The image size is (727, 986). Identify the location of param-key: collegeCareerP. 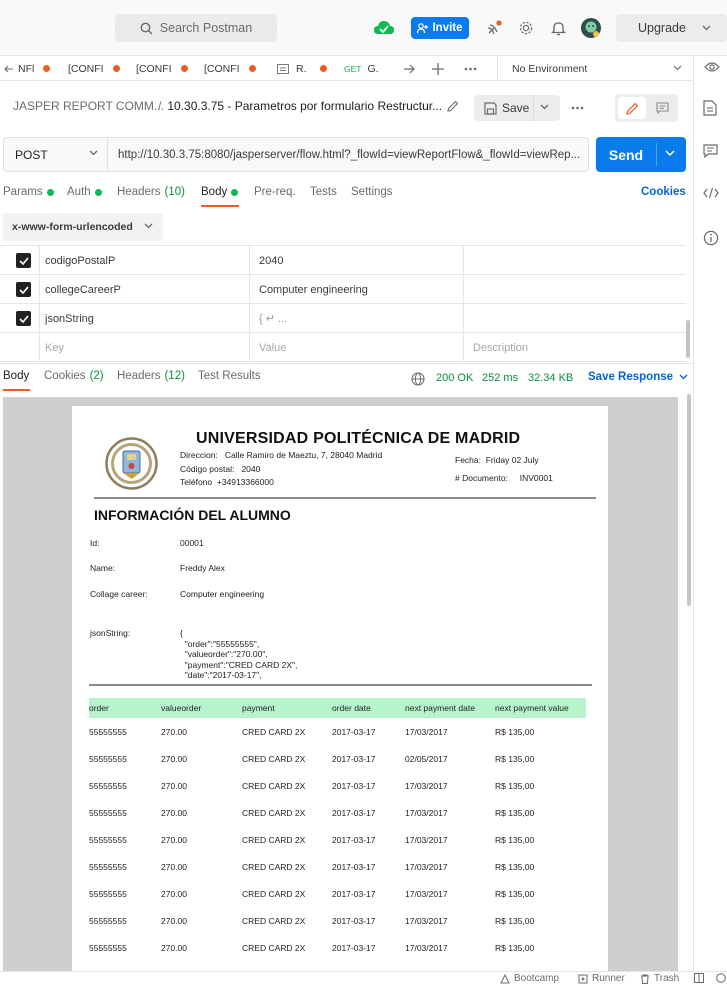
(83, 289).